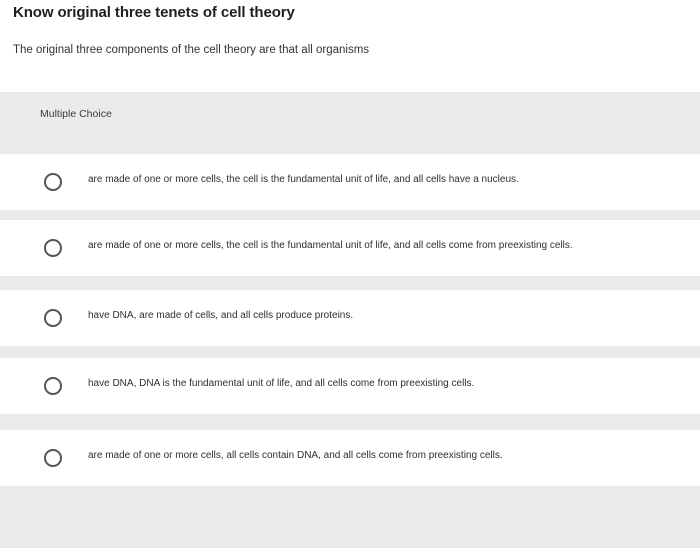 This screenshot has width=700, height=548. I want to click on question-type-label: Multiple Choice, so click(76, 114).